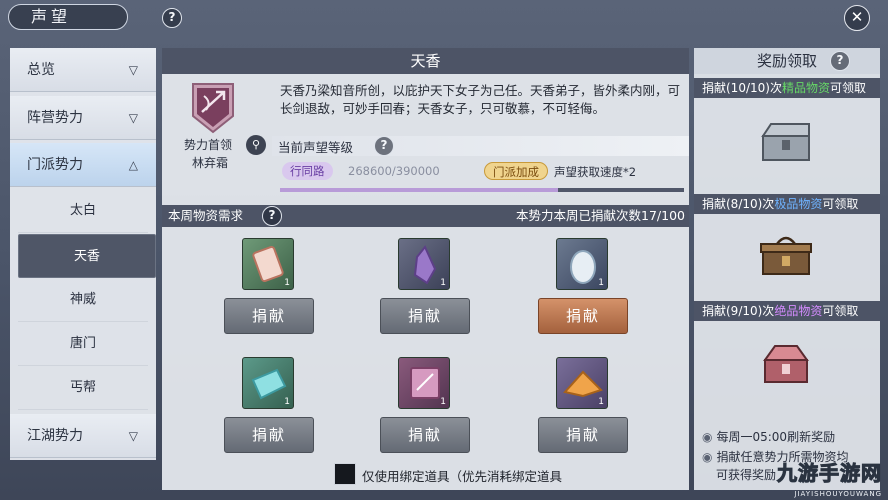 Image resolution: width=888 pixels, height=500 pixels. I want to click on chevron-up-icon: △, so click(133, 165).